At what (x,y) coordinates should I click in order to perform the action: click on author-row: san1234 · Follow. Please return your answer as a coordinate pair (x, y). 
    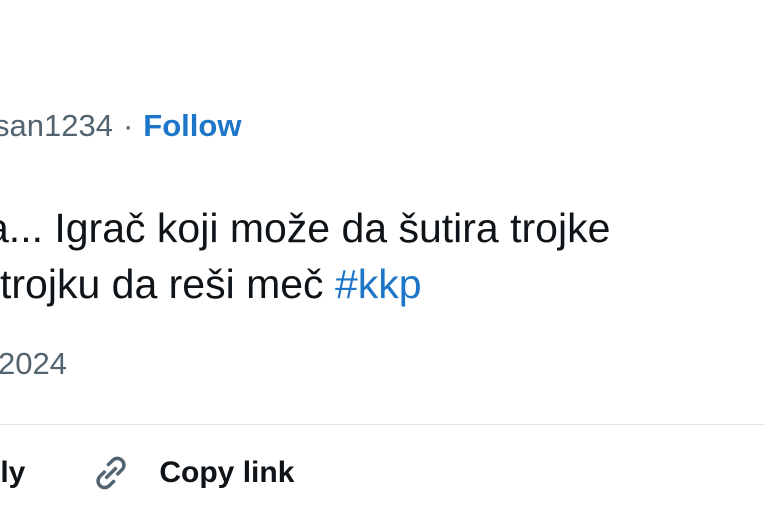
    Looking at the image, I should click on (120, 126).